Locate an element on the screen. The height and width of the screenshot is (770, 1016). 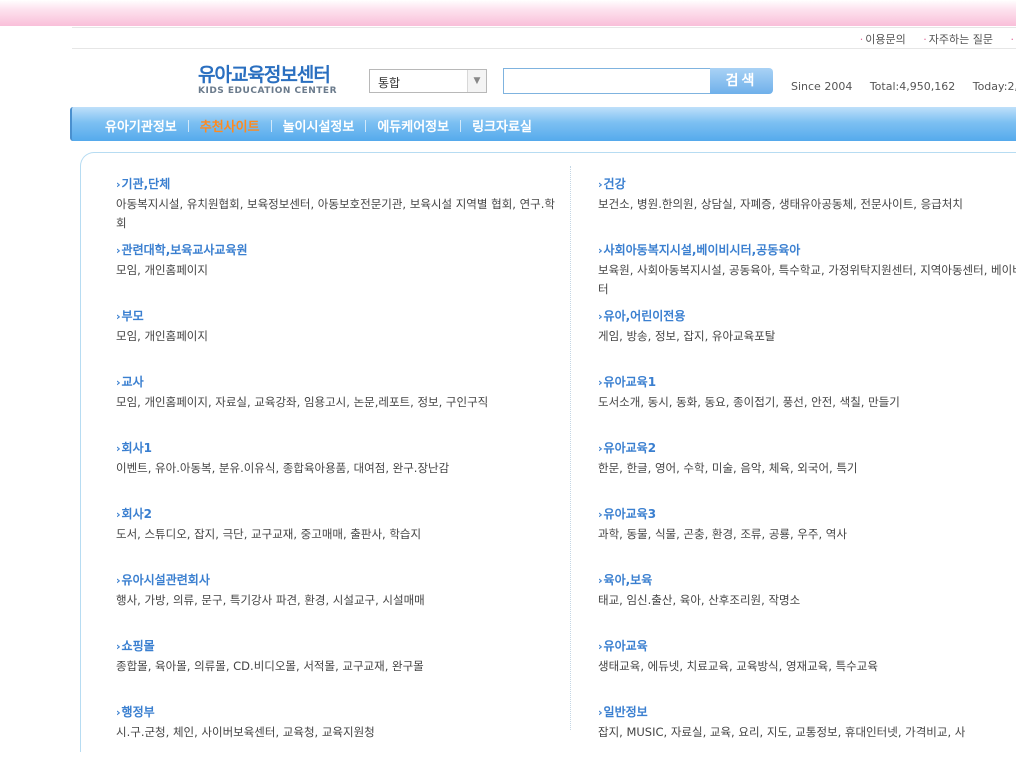
category-item: ›부모 모임, 개인홈페이지 is located at coordinates (336, 341).